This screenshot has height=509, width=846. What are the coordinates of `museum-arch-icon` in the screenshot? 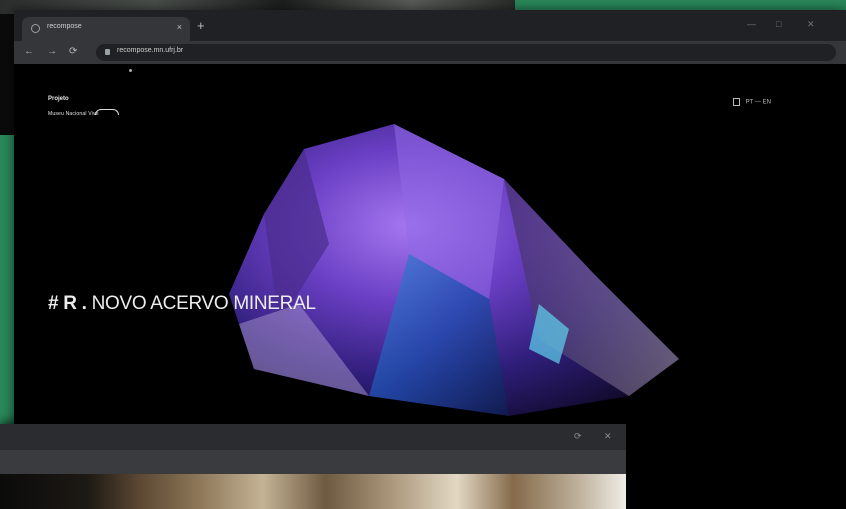 It's located at (107, 112).